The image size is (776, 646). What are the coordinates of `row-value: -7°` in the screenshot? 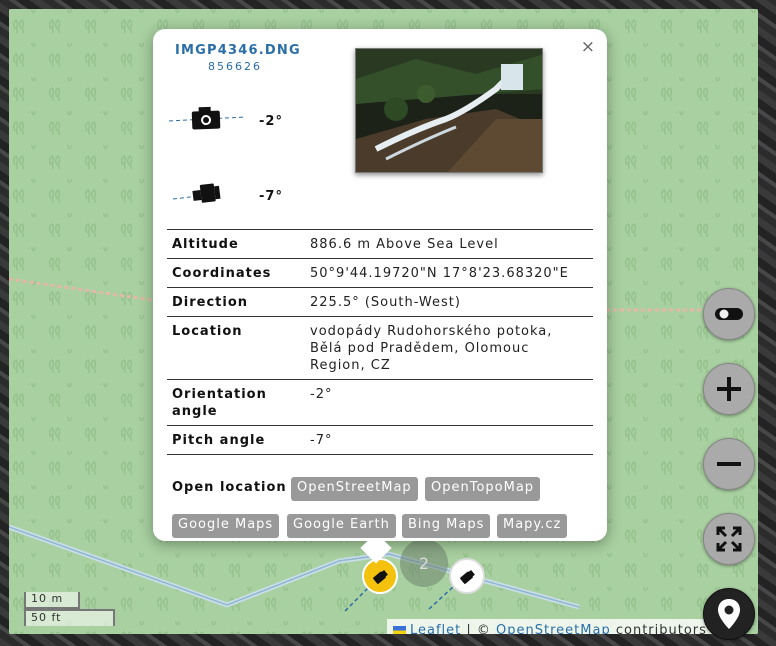 It's located at (449, 440).